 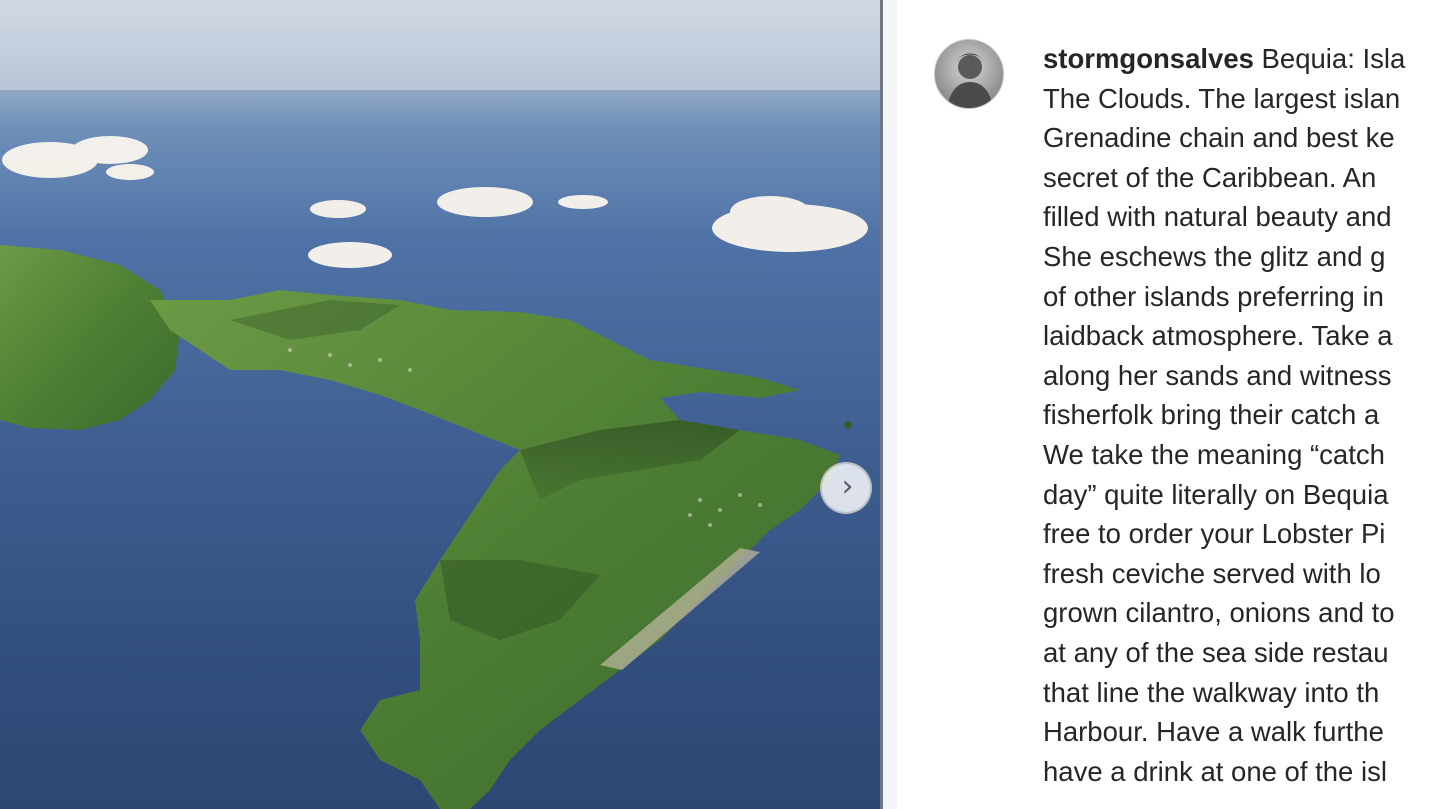 What do you see at coordinates (1148, 58) in the screenshot?
I see `username-link: stormgonsalves` at bounding box center [1148, 58].